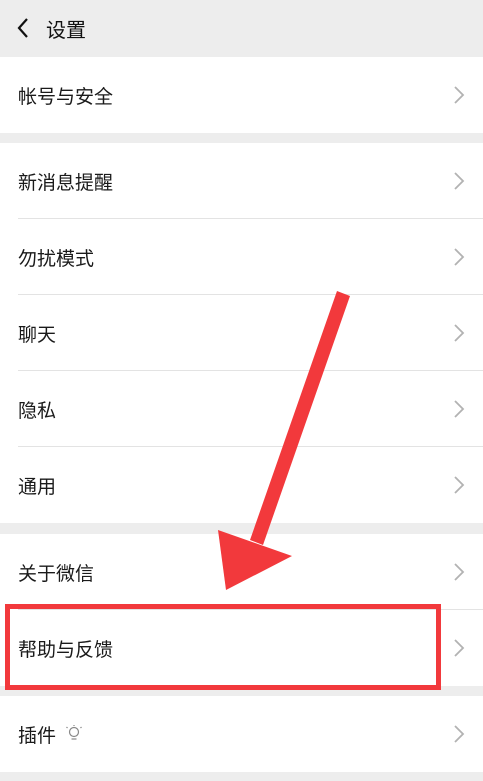 Image resolution: width=483 pixels, height=781 pixels. What do you see at coordinates (223, 647) in the screenshot?
I see `highlight-box` at bounding box center [223, 647].